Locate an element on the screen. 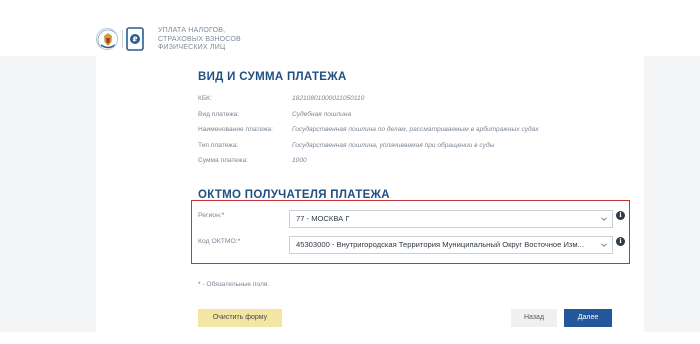 This screenshot has width=700, height=344. region-label: Регион:* is located at coordinates (211, 215).